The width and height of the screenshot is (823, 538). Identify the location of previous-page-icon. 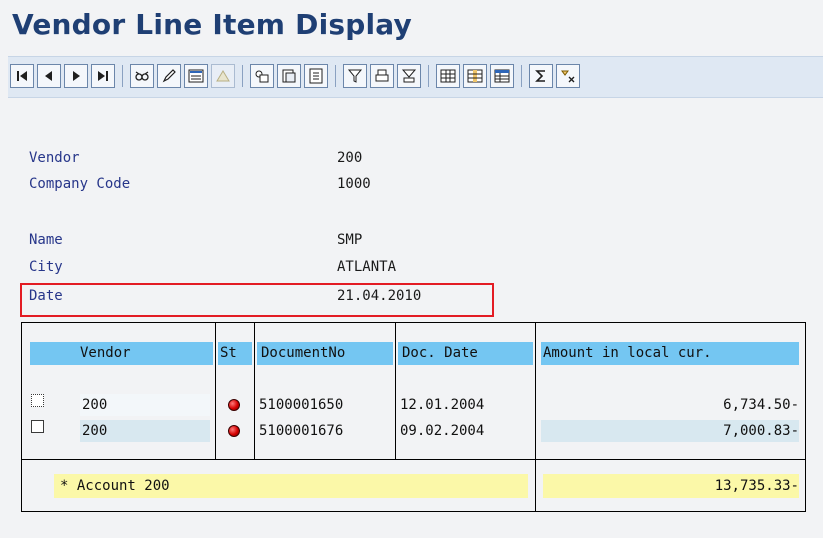
(49, 76).